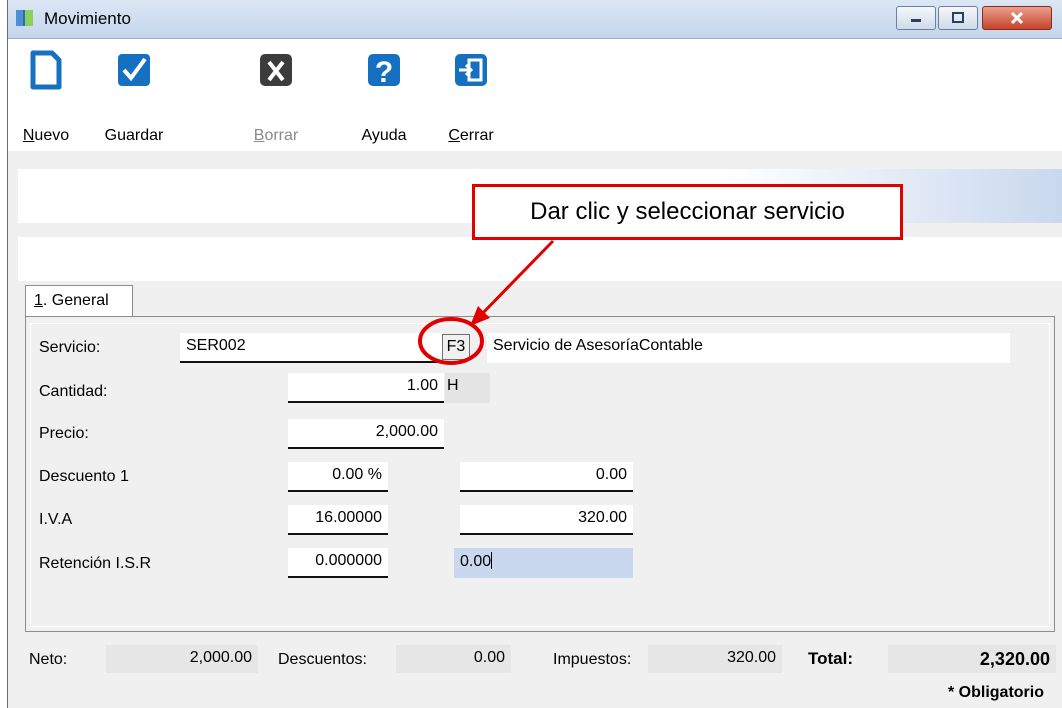  Describe the element at coordinates (687, 212) in the screenshot. I see `annotation-callout: Dar clic y seleccionar servicio` at that location.